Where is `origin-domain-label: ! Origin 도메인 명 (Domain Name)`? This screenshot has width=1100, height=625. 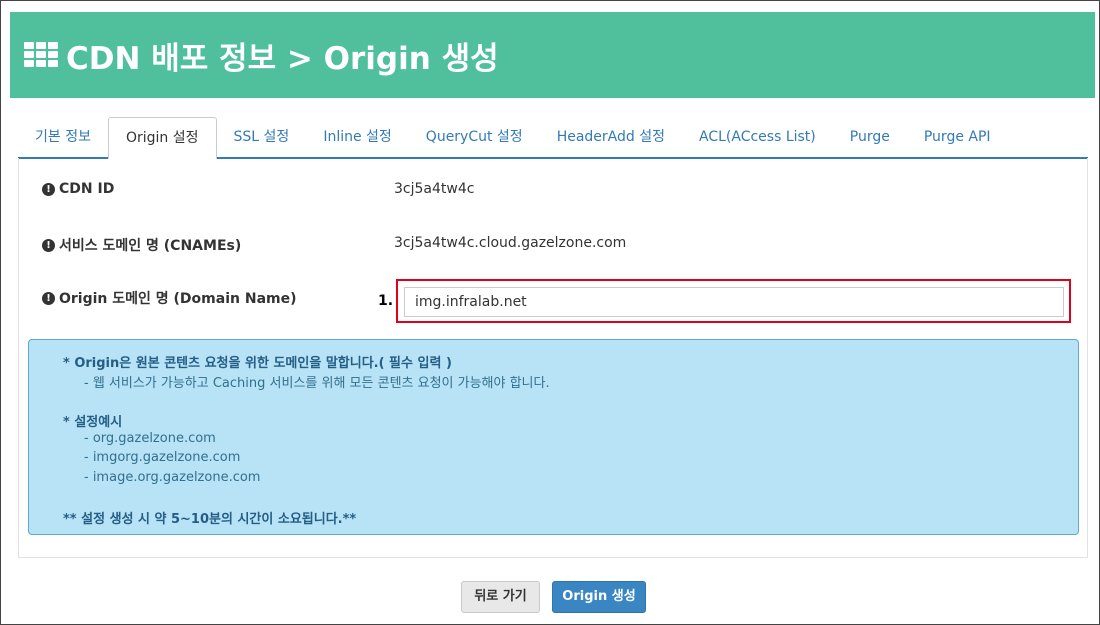 origin-domain-label: ! Origin 도메인 명 (Domain Name) is located at coordinates (169, 298).